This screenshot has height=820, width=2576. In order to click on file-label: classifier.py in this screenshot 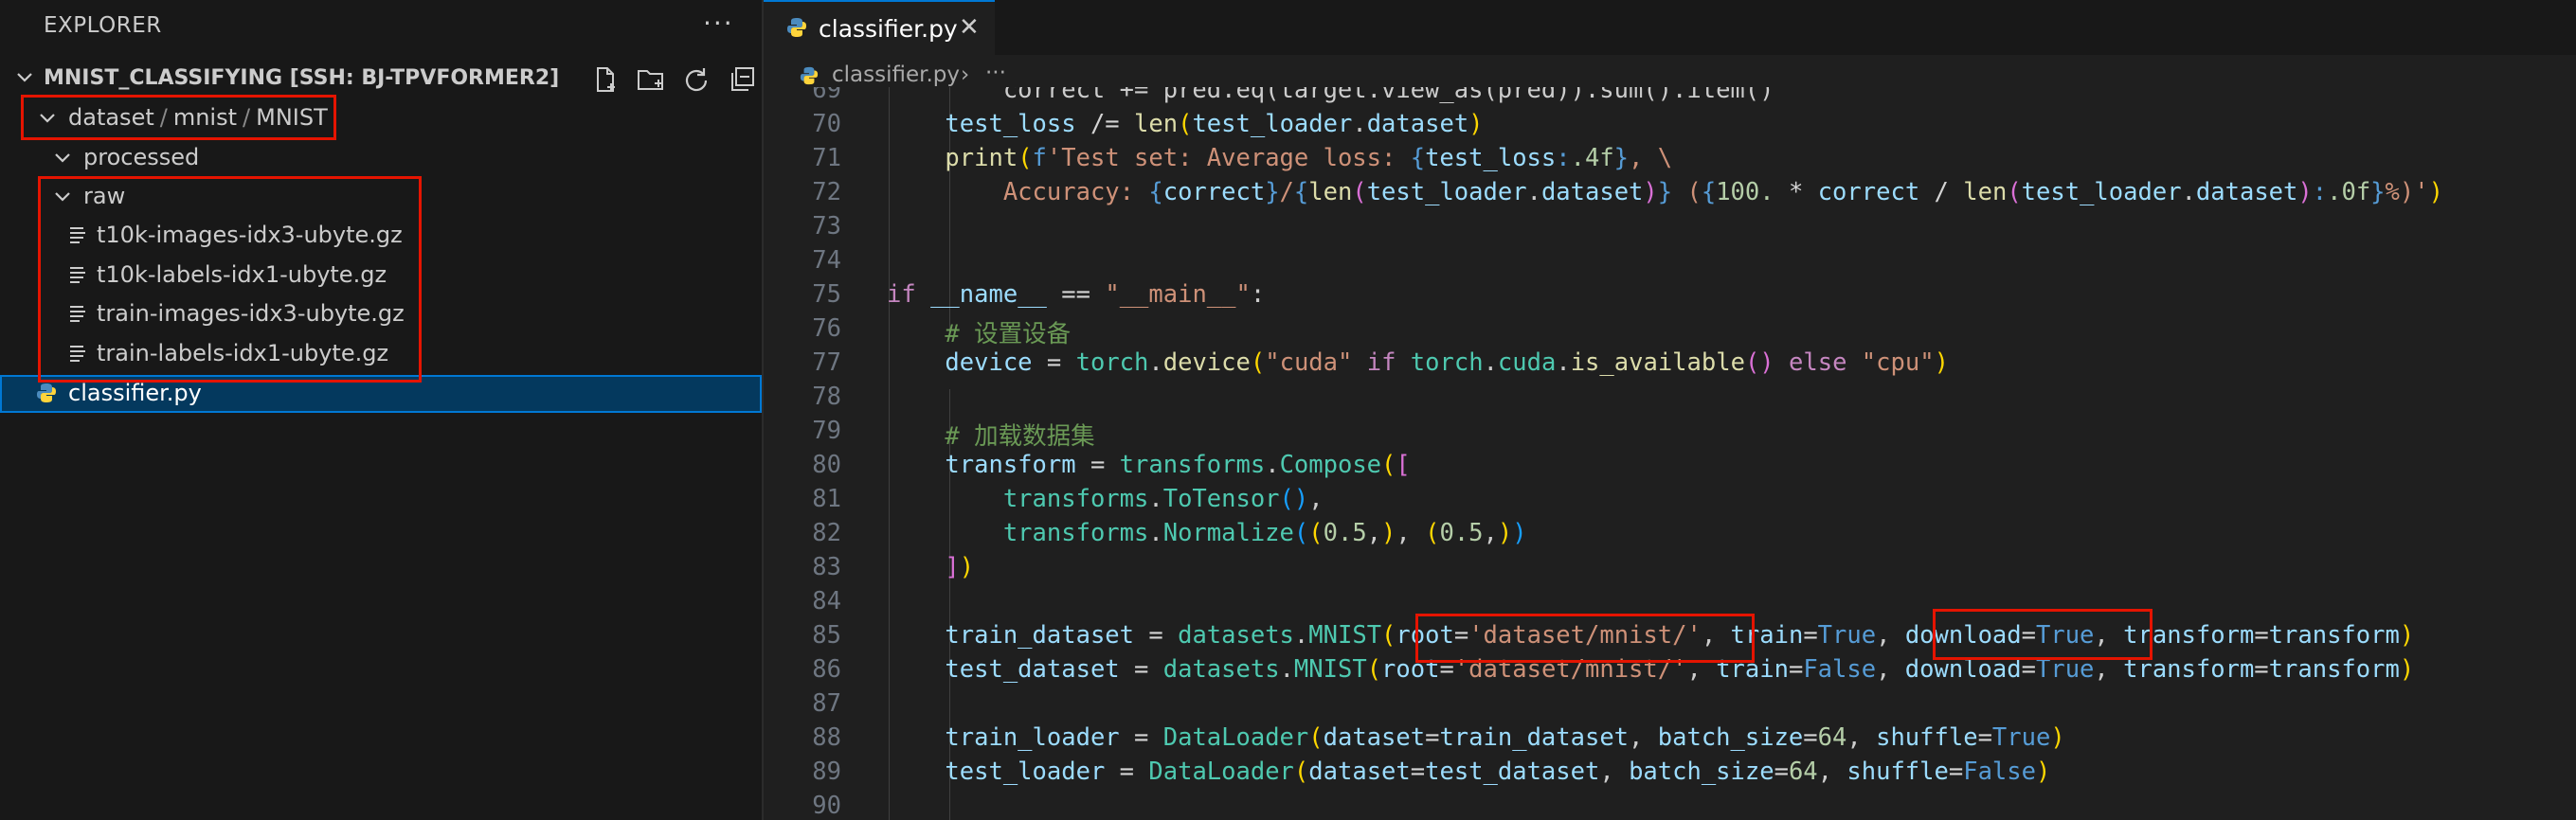, I will do `click(135, 393)`.